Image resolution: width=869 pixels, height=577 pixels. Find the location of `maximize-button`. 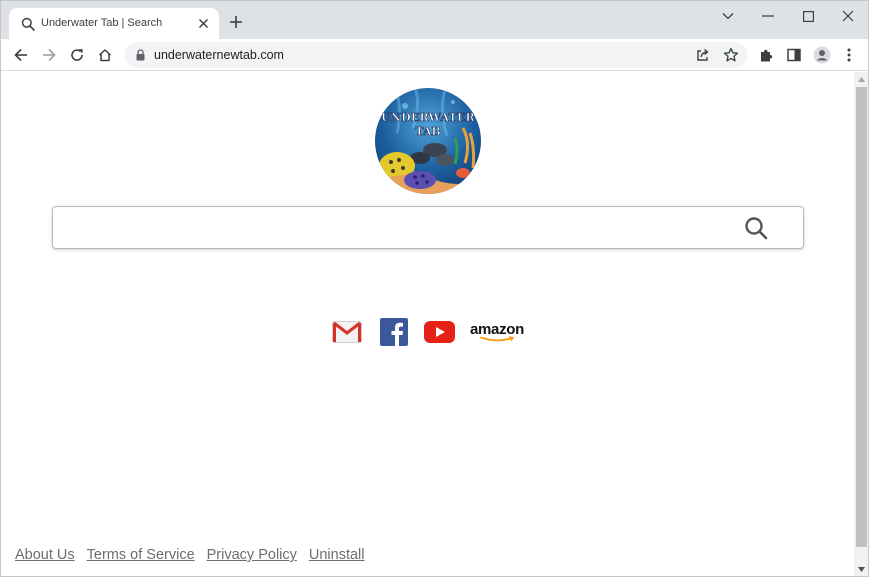

maximize-button is located at coordinates (808, 16).